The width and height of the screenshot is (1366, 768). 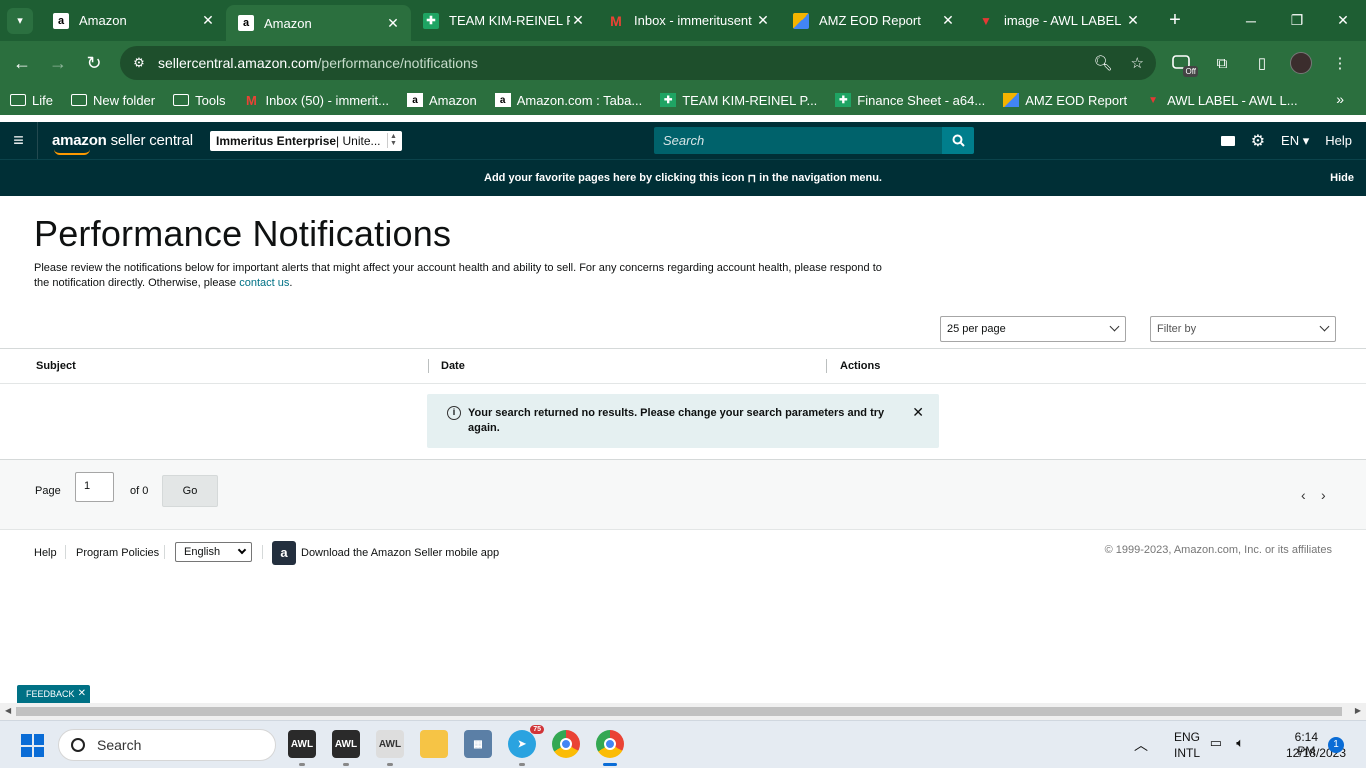 What do you see at coordinates (190, 491) in the screenshot?
I see `go-button: Go` at bounding box center [190, 491].